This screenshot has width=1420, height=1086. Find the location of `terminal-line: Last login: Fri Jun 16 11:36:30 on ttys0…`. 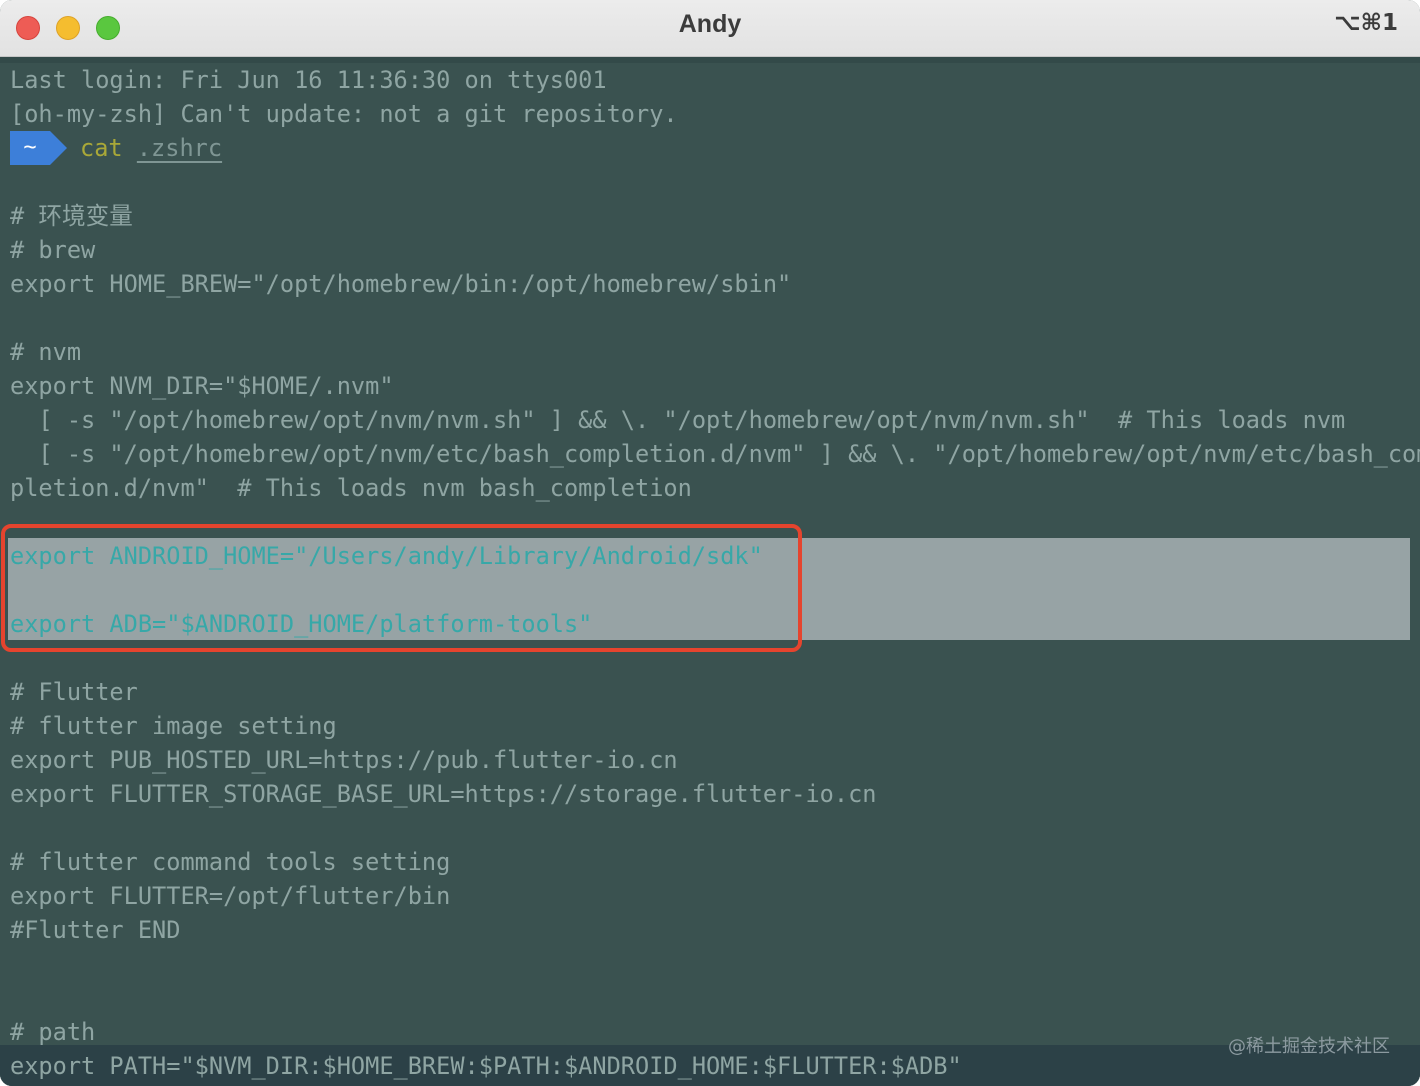

terminal-line: Last login: Fri Jun 16 11:36:30 on ttys0… is located at coordinates (308, 80).